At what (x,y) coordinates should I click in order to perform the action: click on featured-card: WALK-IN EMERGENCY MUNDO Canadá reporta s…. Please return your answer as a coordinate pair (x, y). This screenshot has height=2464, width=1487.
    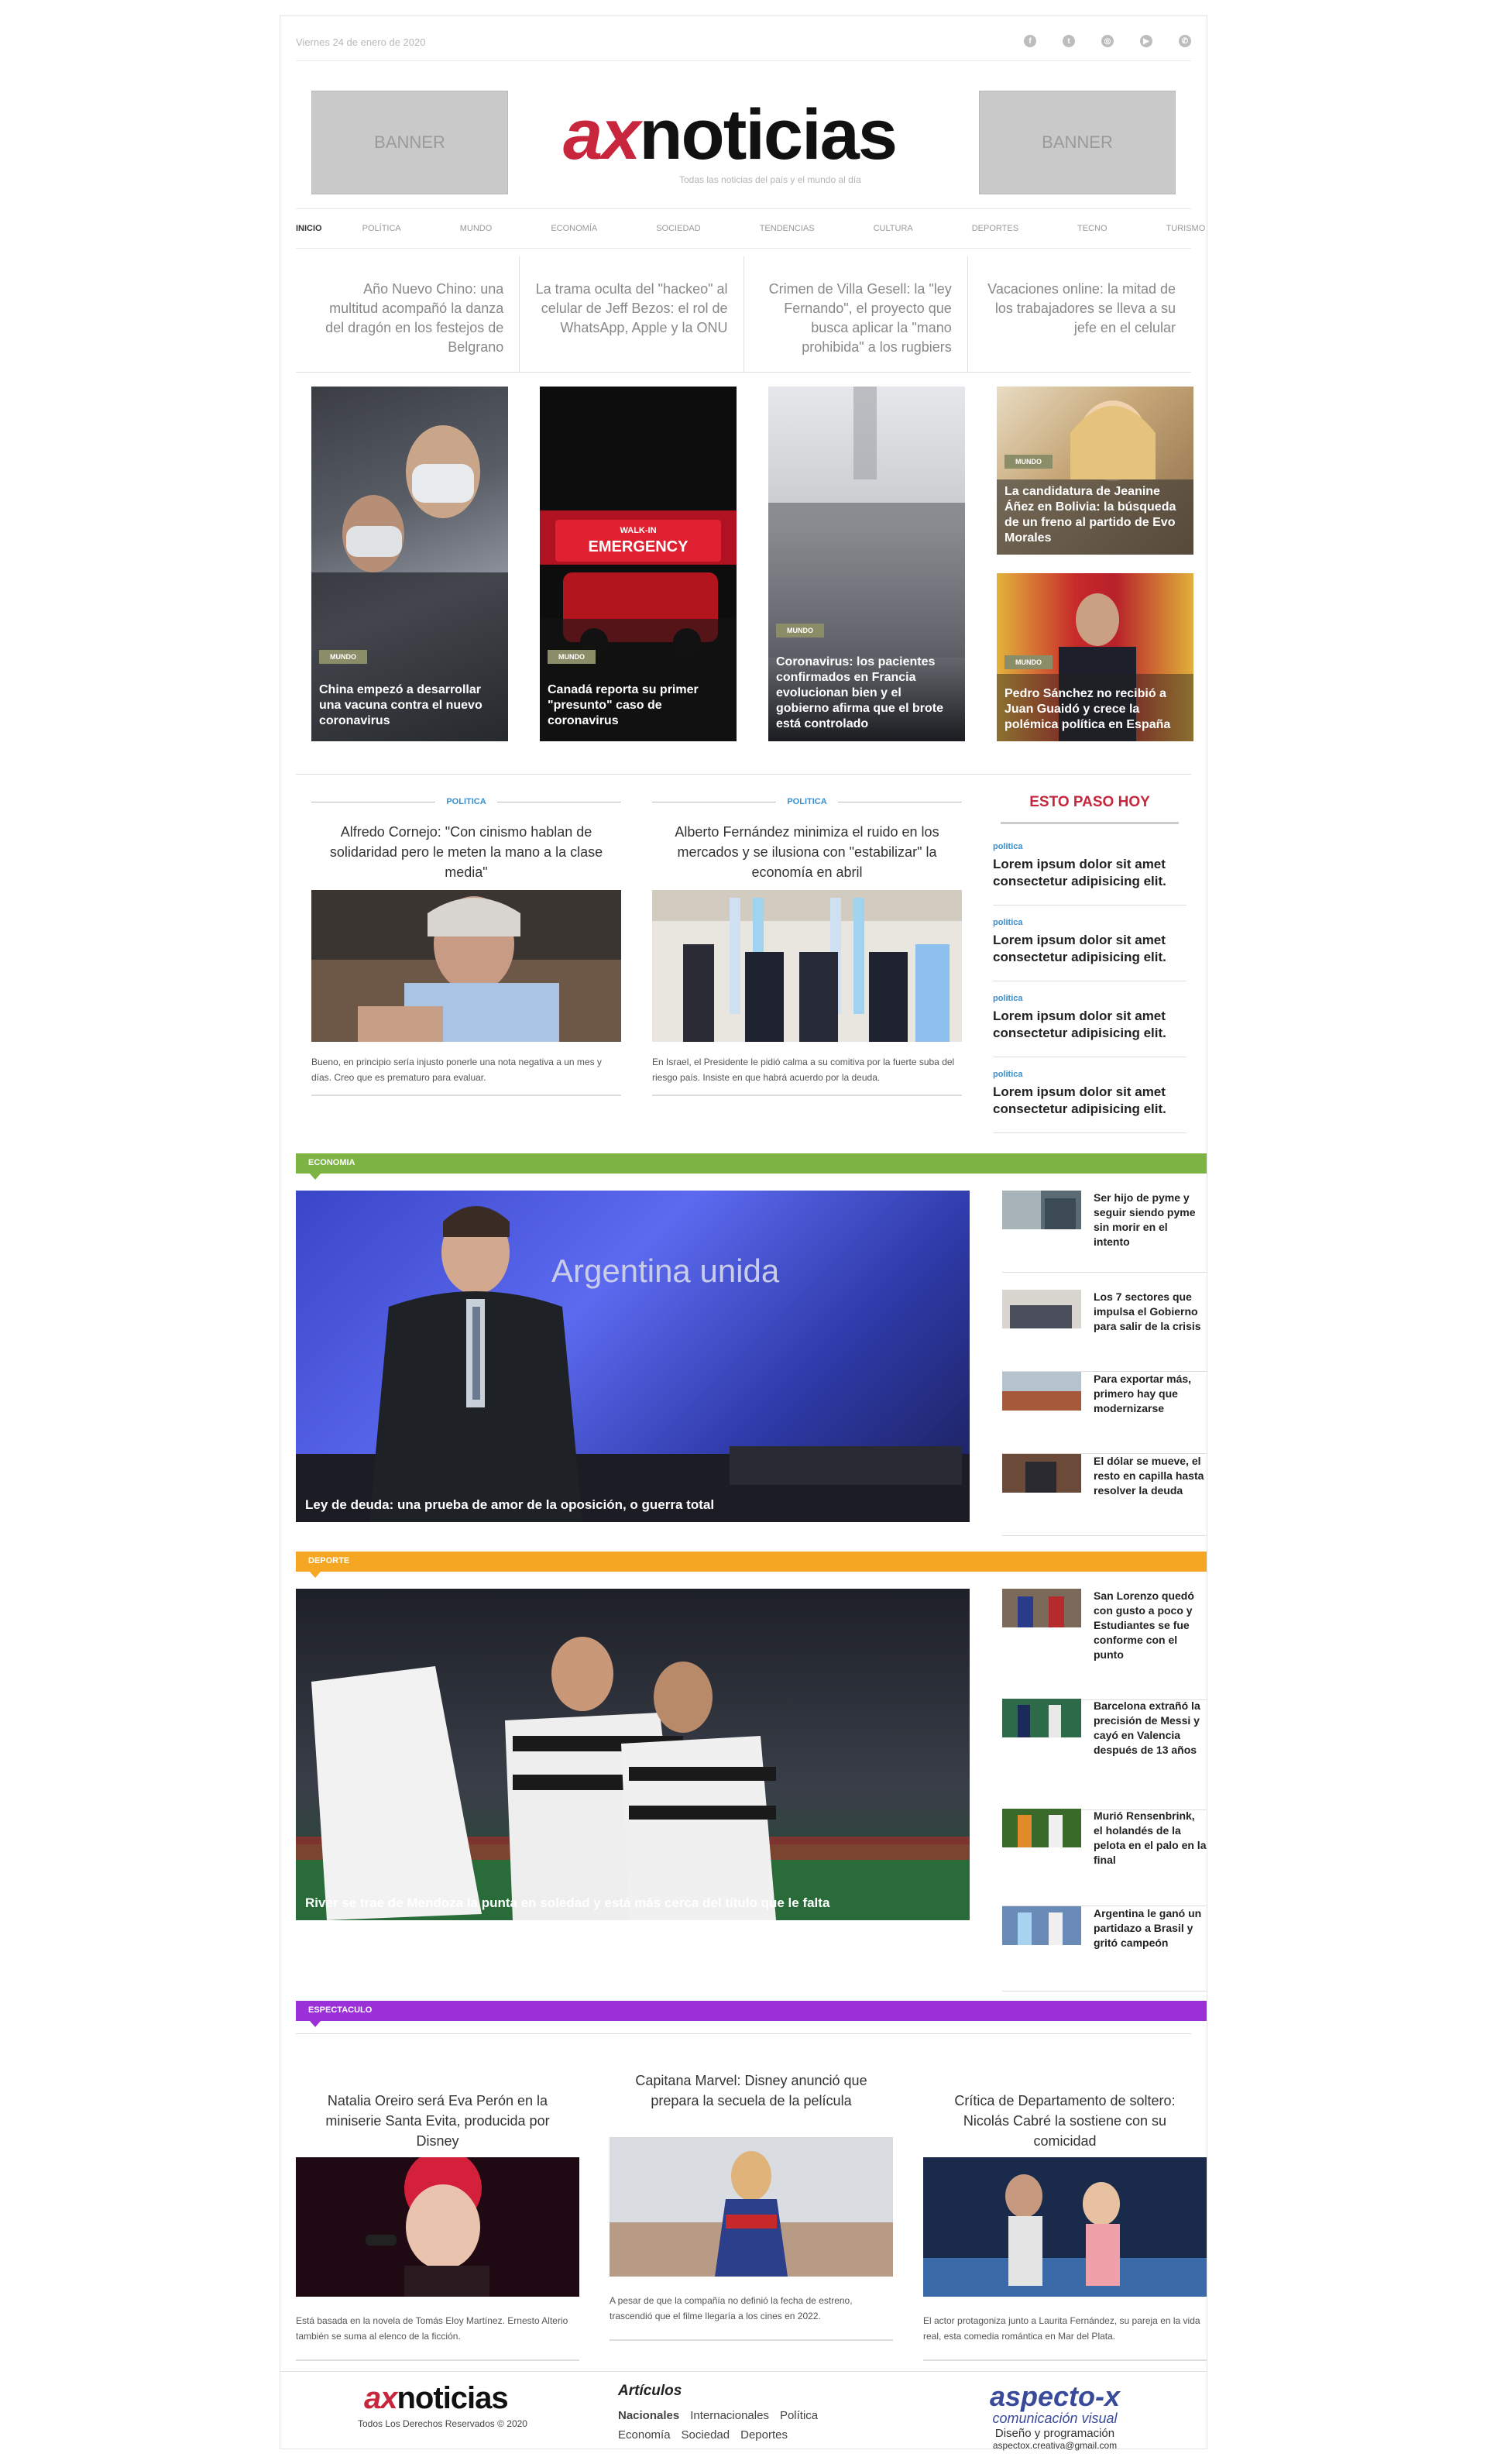
    Looking at the image, I should click on (638, 564).